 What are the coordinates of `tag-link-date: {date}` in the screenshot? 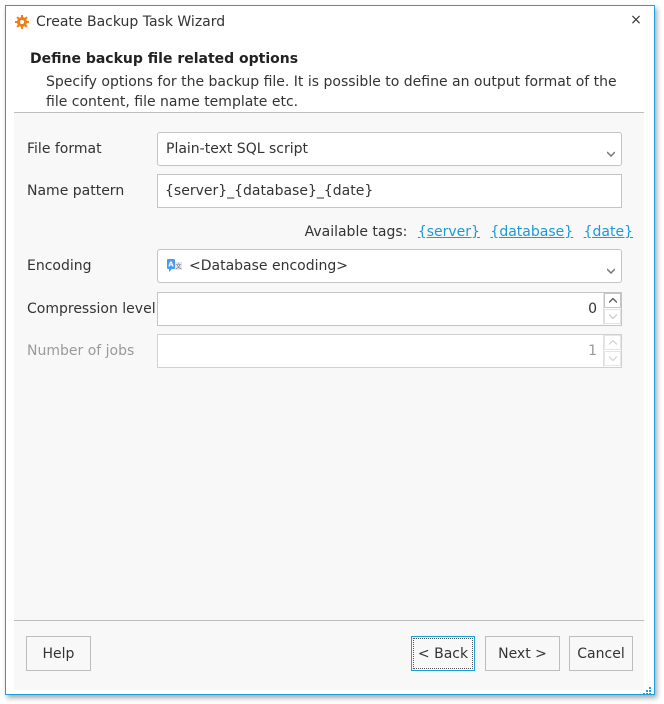 It's located at (608, 232).